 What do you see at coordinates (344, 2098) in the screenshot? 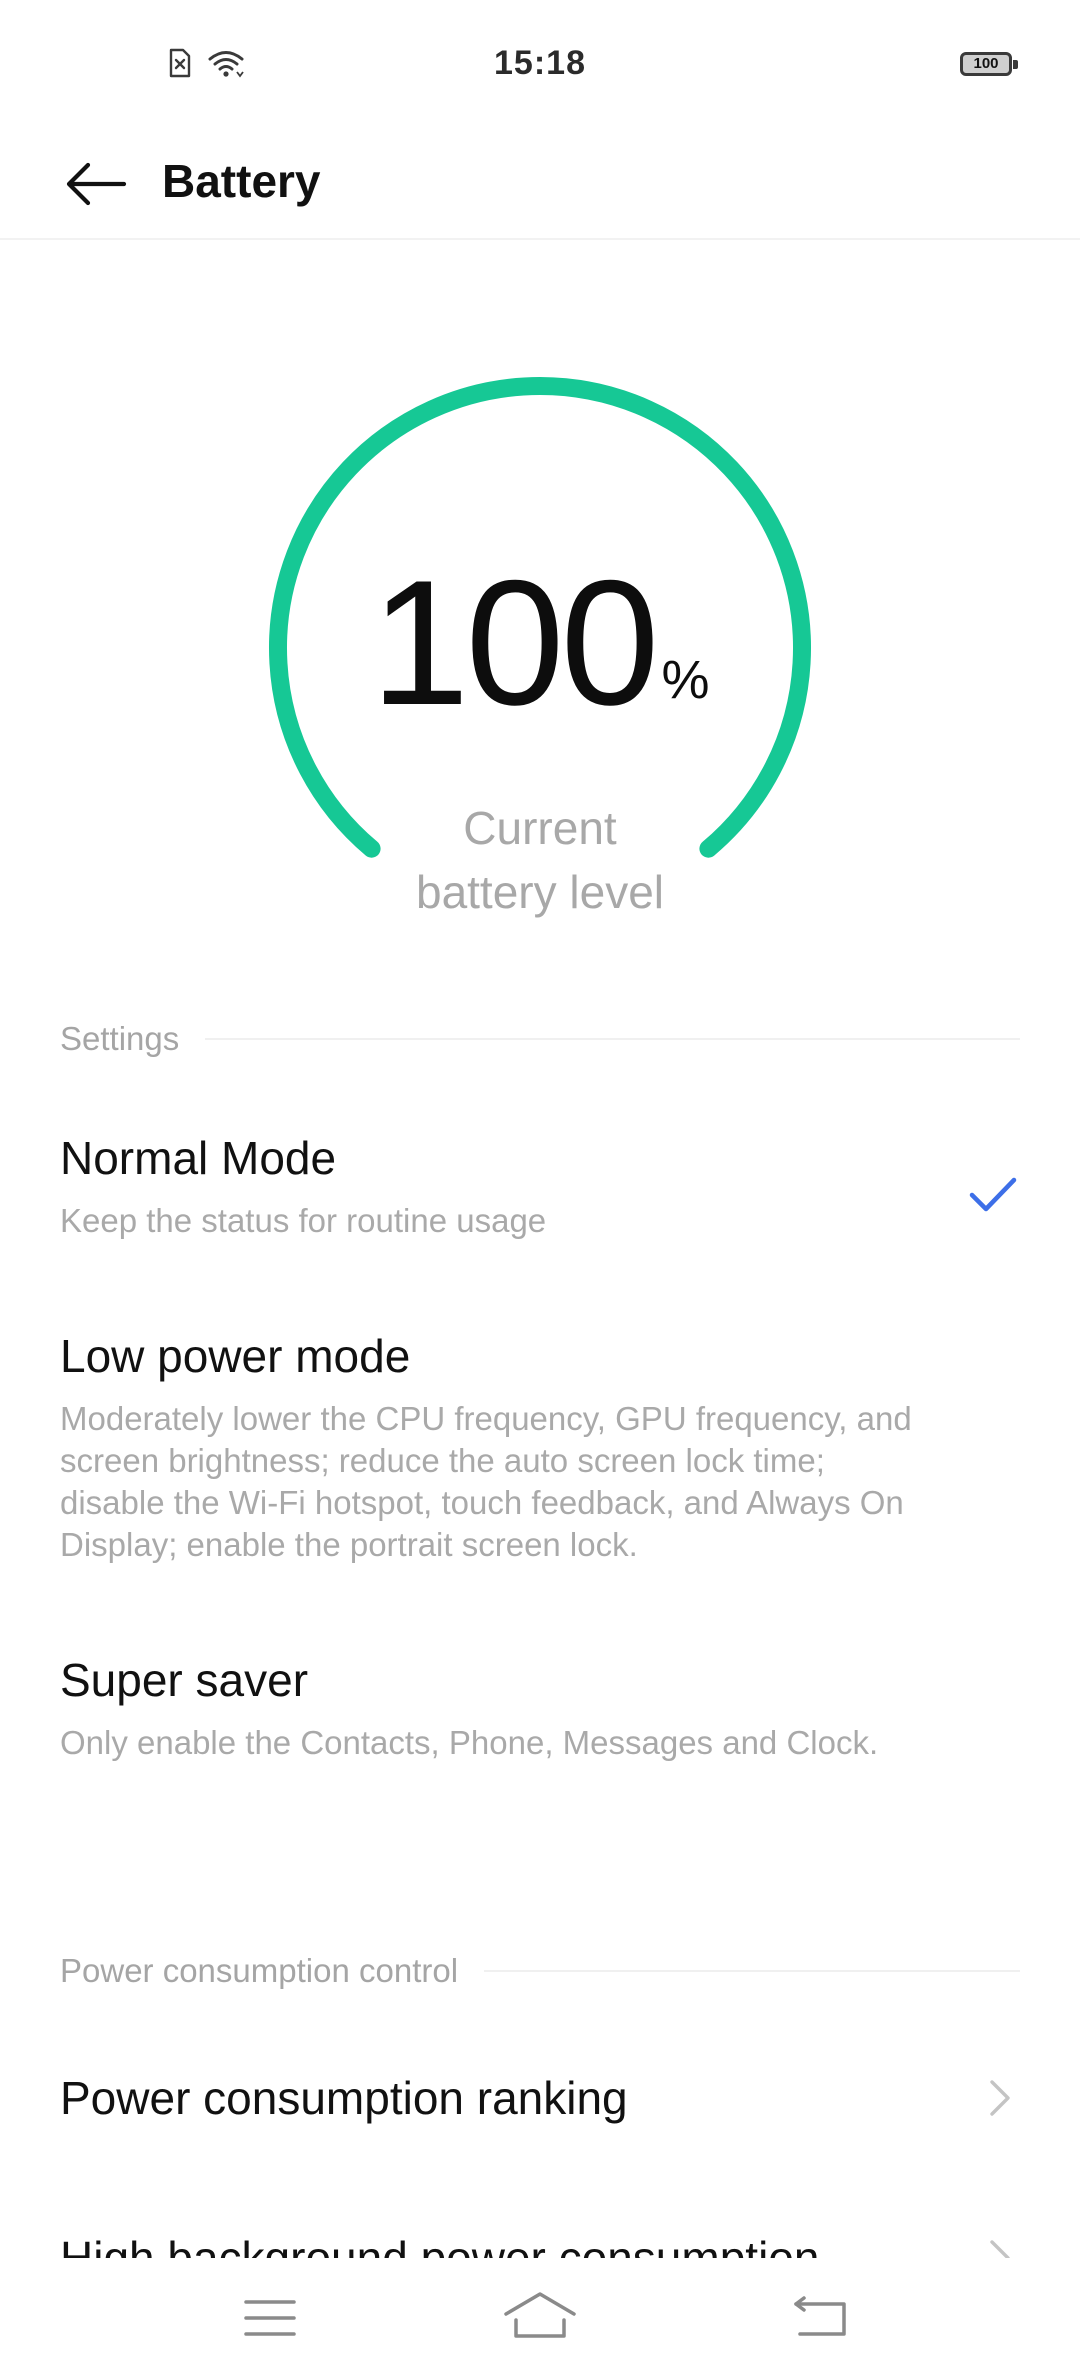
I see `item-title: Power consumption ranking` at bounding box center [344, 2098].